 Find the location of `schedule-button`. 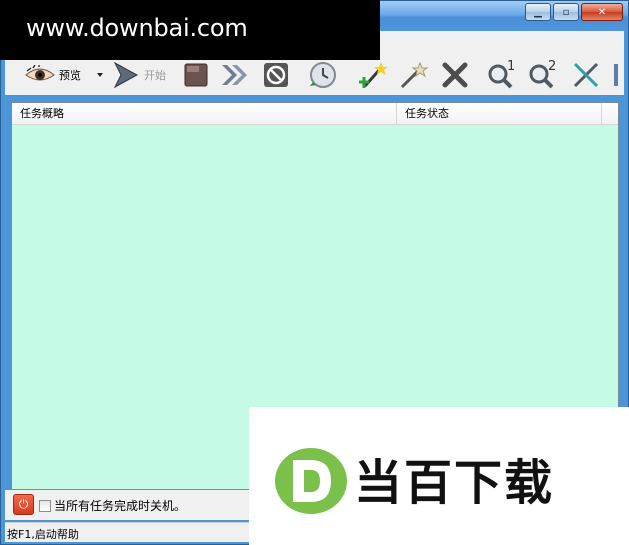

schedule-button is located at coordinates (323, 75).